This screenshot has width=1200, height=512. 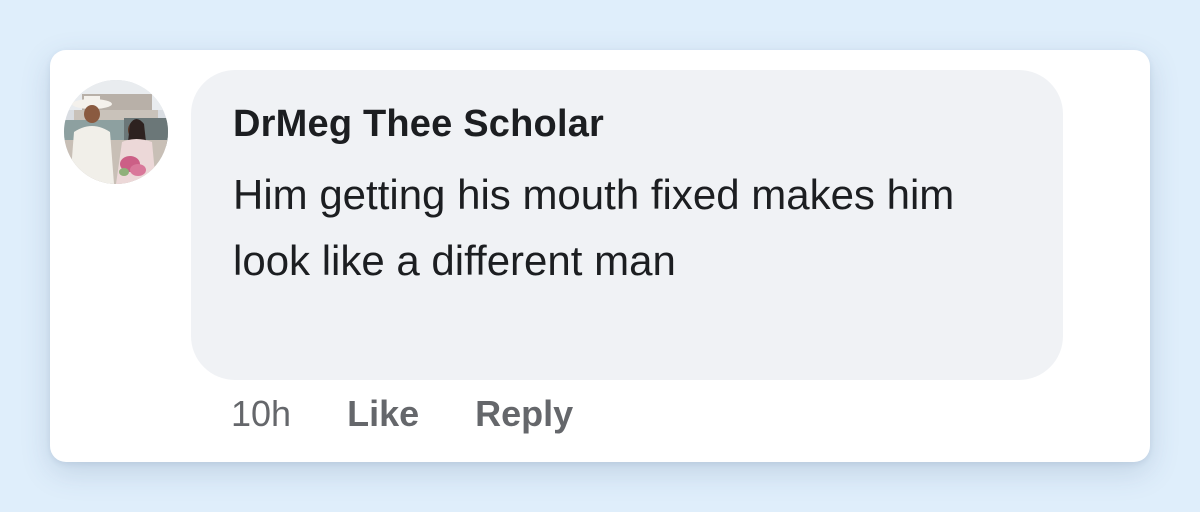 I want to click on reply-button: Reply, so click(x=524, y=414).